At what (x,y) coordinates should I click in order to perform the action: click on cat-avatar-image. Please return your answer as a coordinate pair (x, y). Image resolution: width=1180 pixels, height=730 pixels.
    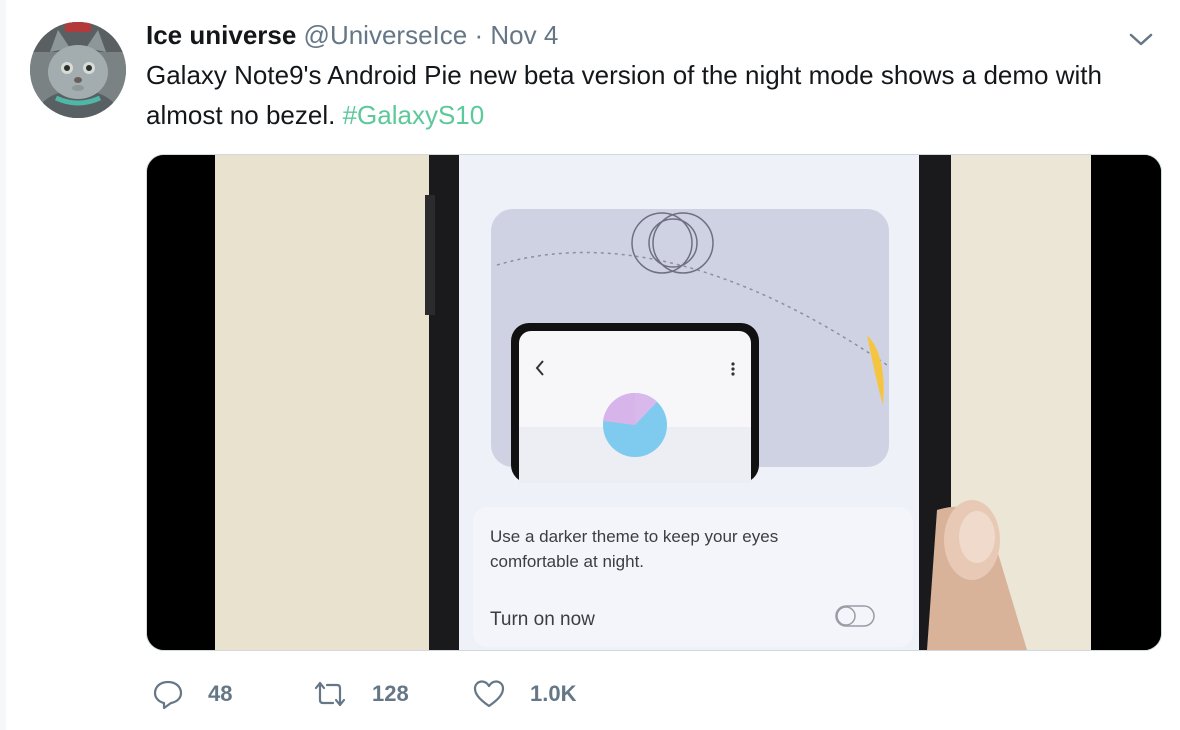
    Looking at the image, I should click on (78, 70).